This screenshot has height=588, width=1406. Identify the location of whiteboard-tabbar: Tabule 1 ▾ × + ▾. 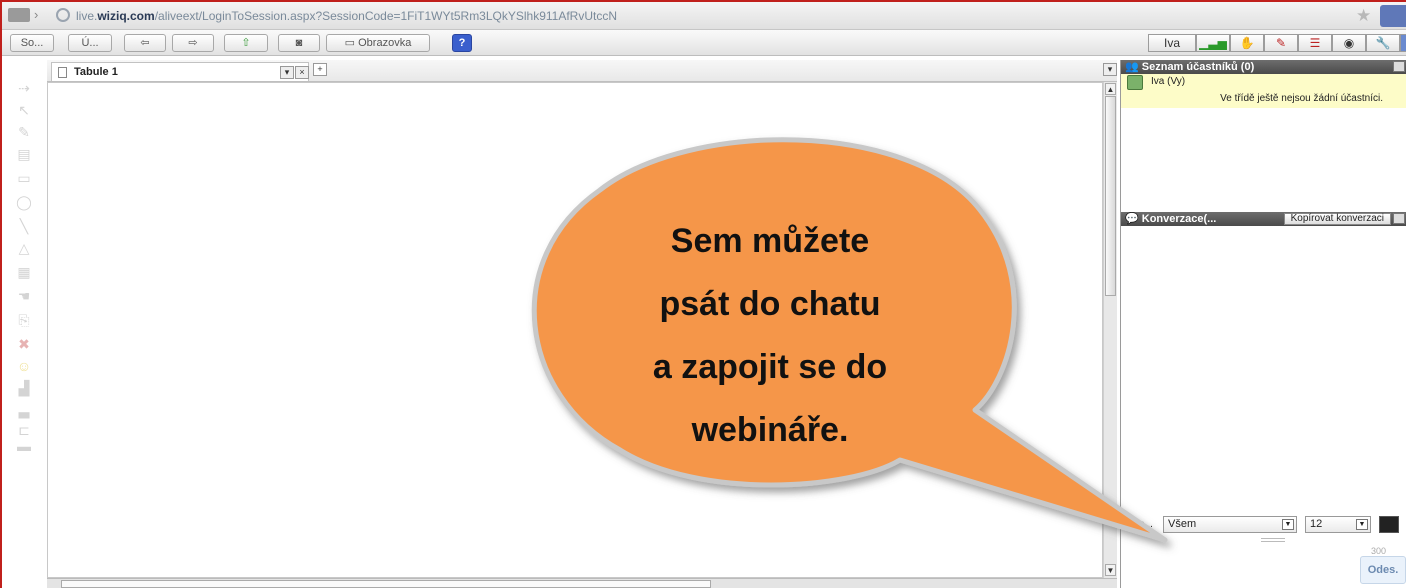
(582, 71).